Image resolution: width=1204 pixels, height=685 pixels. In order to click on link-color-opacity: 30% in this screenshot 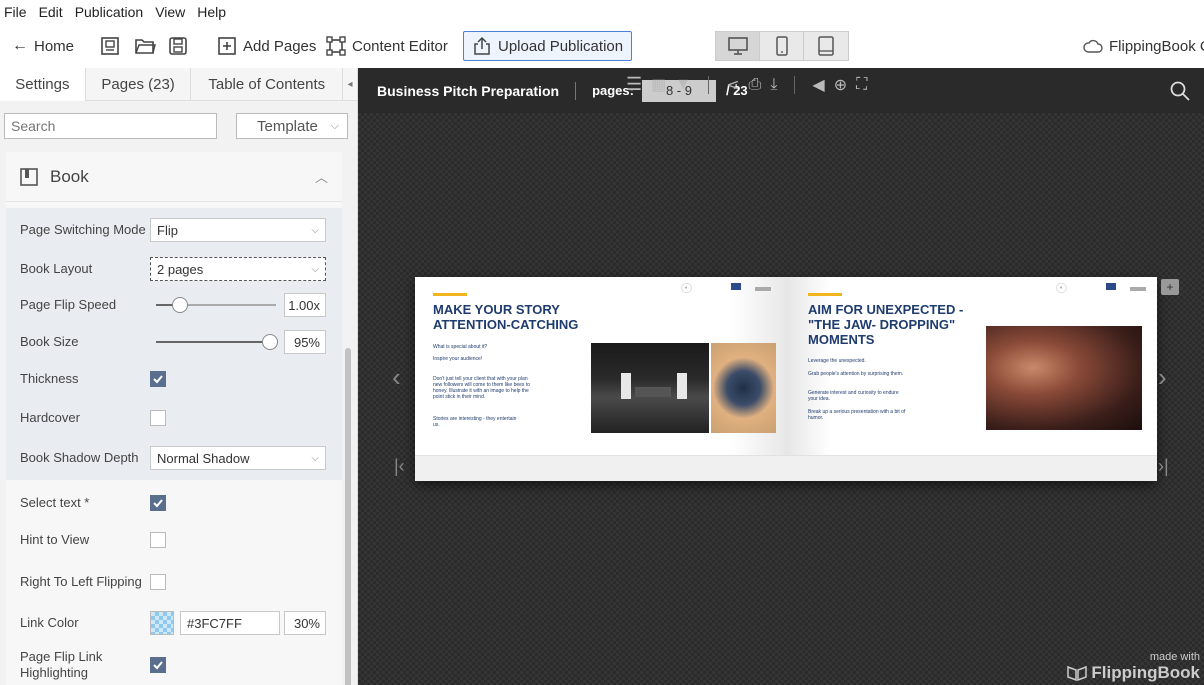, I will do `click(305, 623)`.